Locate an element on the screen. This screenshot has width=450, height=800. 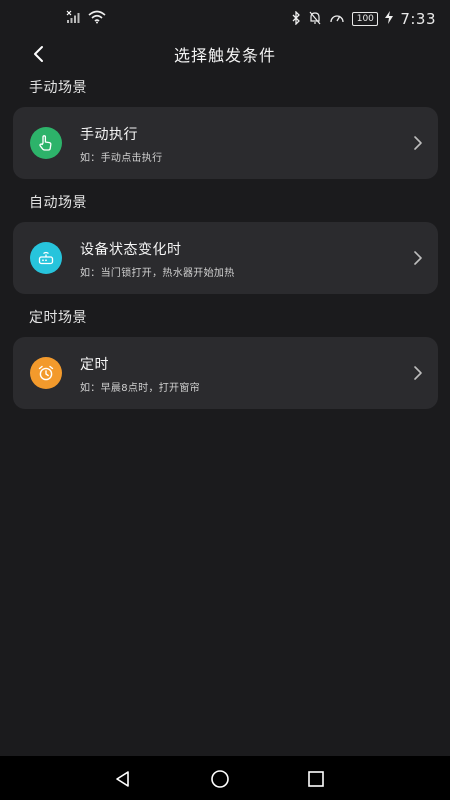
card-title: 手动执行 is located at coordinates (109, 135).